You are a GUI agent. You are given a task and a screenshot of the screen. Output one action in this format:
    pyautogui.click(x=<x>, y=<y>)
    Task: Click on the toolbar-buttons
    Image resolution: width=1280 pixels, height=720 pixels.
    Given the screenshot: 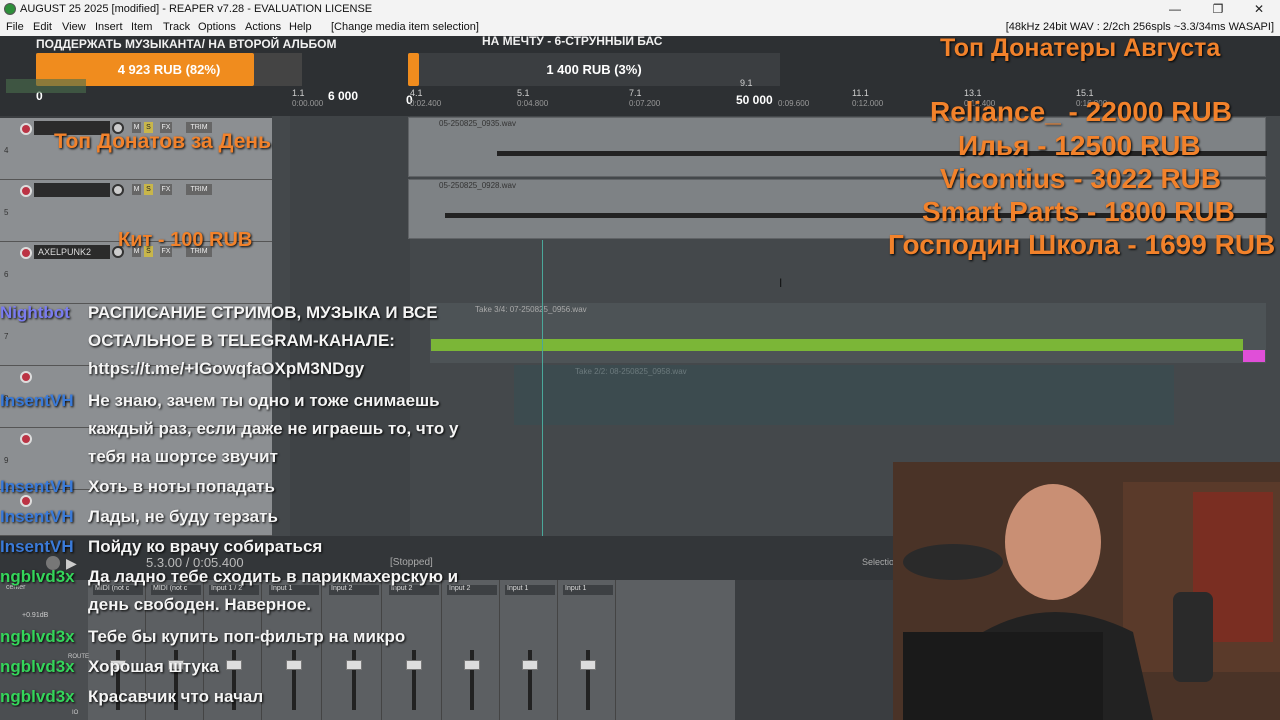 What is the action you would take?
    pyautogui.click(x=46, y=86)
    